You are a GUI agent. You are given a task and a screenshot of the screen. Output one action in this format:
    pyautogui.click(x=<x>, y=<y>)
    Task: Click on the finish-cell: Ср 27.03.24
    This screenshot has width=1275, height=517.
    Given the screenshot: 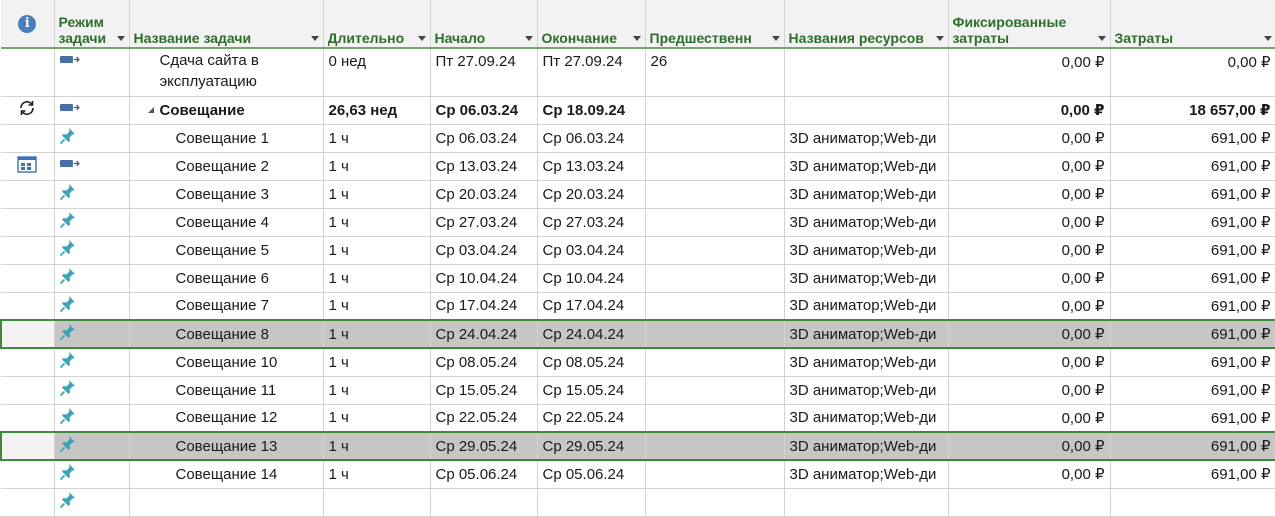 What is the action you would take?
    pyautogui.click(x=591, y=222)
    